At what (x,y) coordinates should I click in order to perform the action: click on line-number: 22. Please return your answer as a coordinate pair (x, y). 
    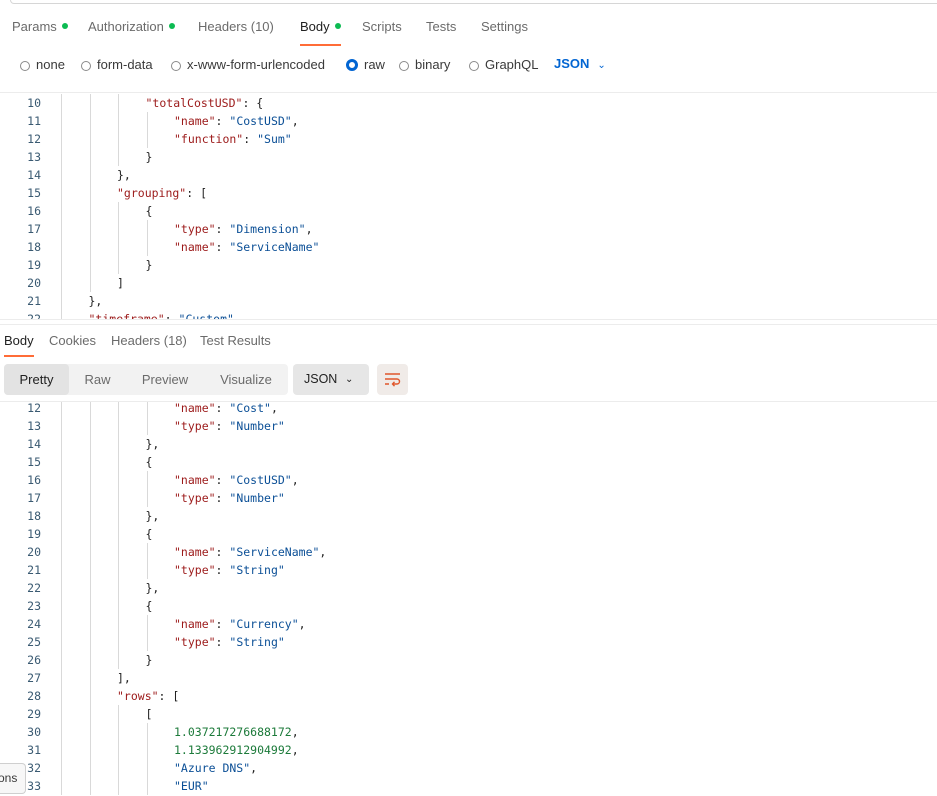
    Looking at the image, I should click on (34, 316).